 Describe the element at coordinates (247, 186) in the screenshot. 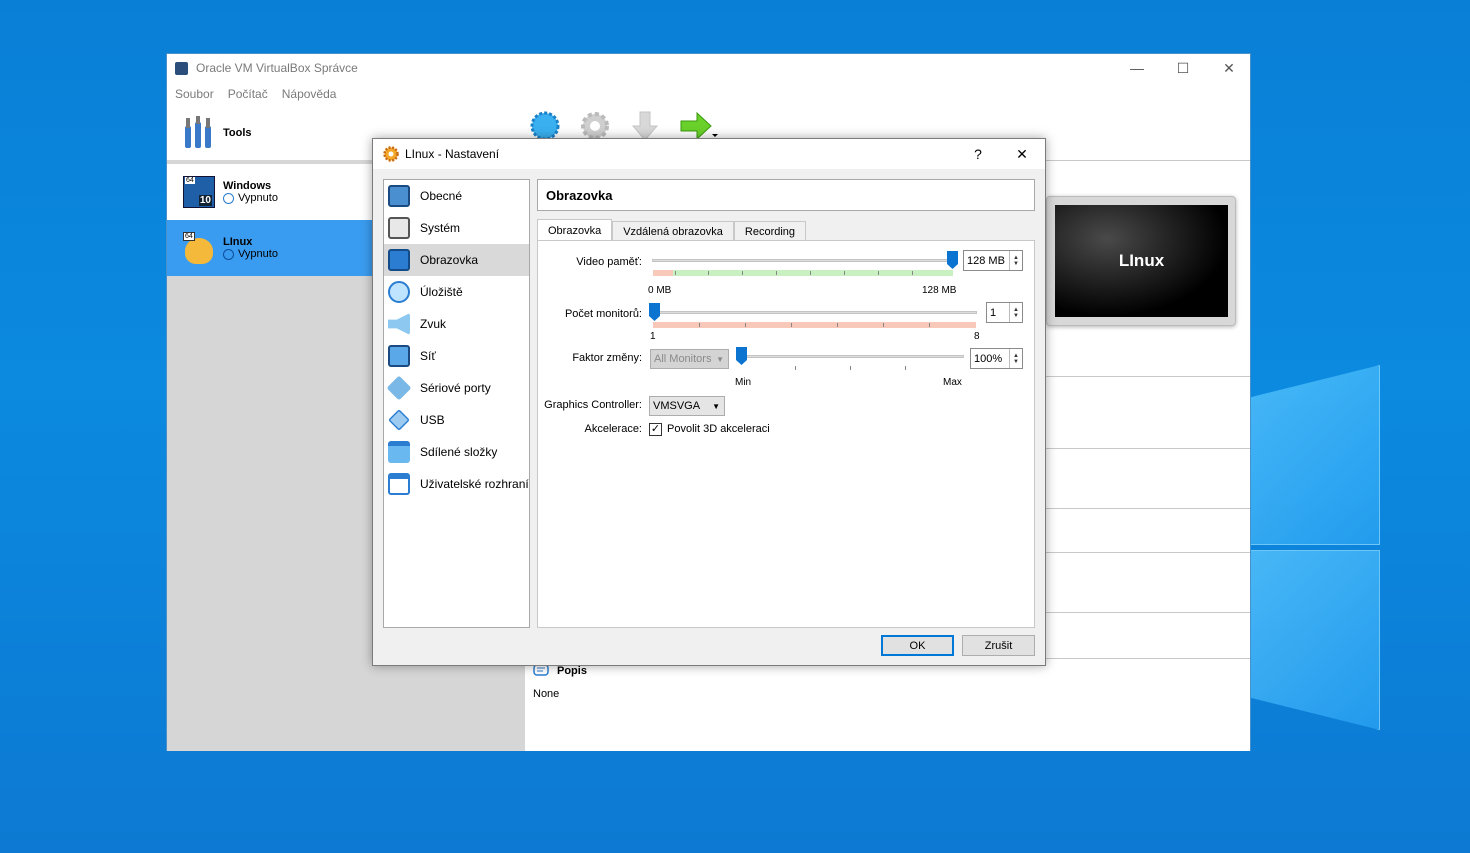

I see `vm-name: Windows` at that location.